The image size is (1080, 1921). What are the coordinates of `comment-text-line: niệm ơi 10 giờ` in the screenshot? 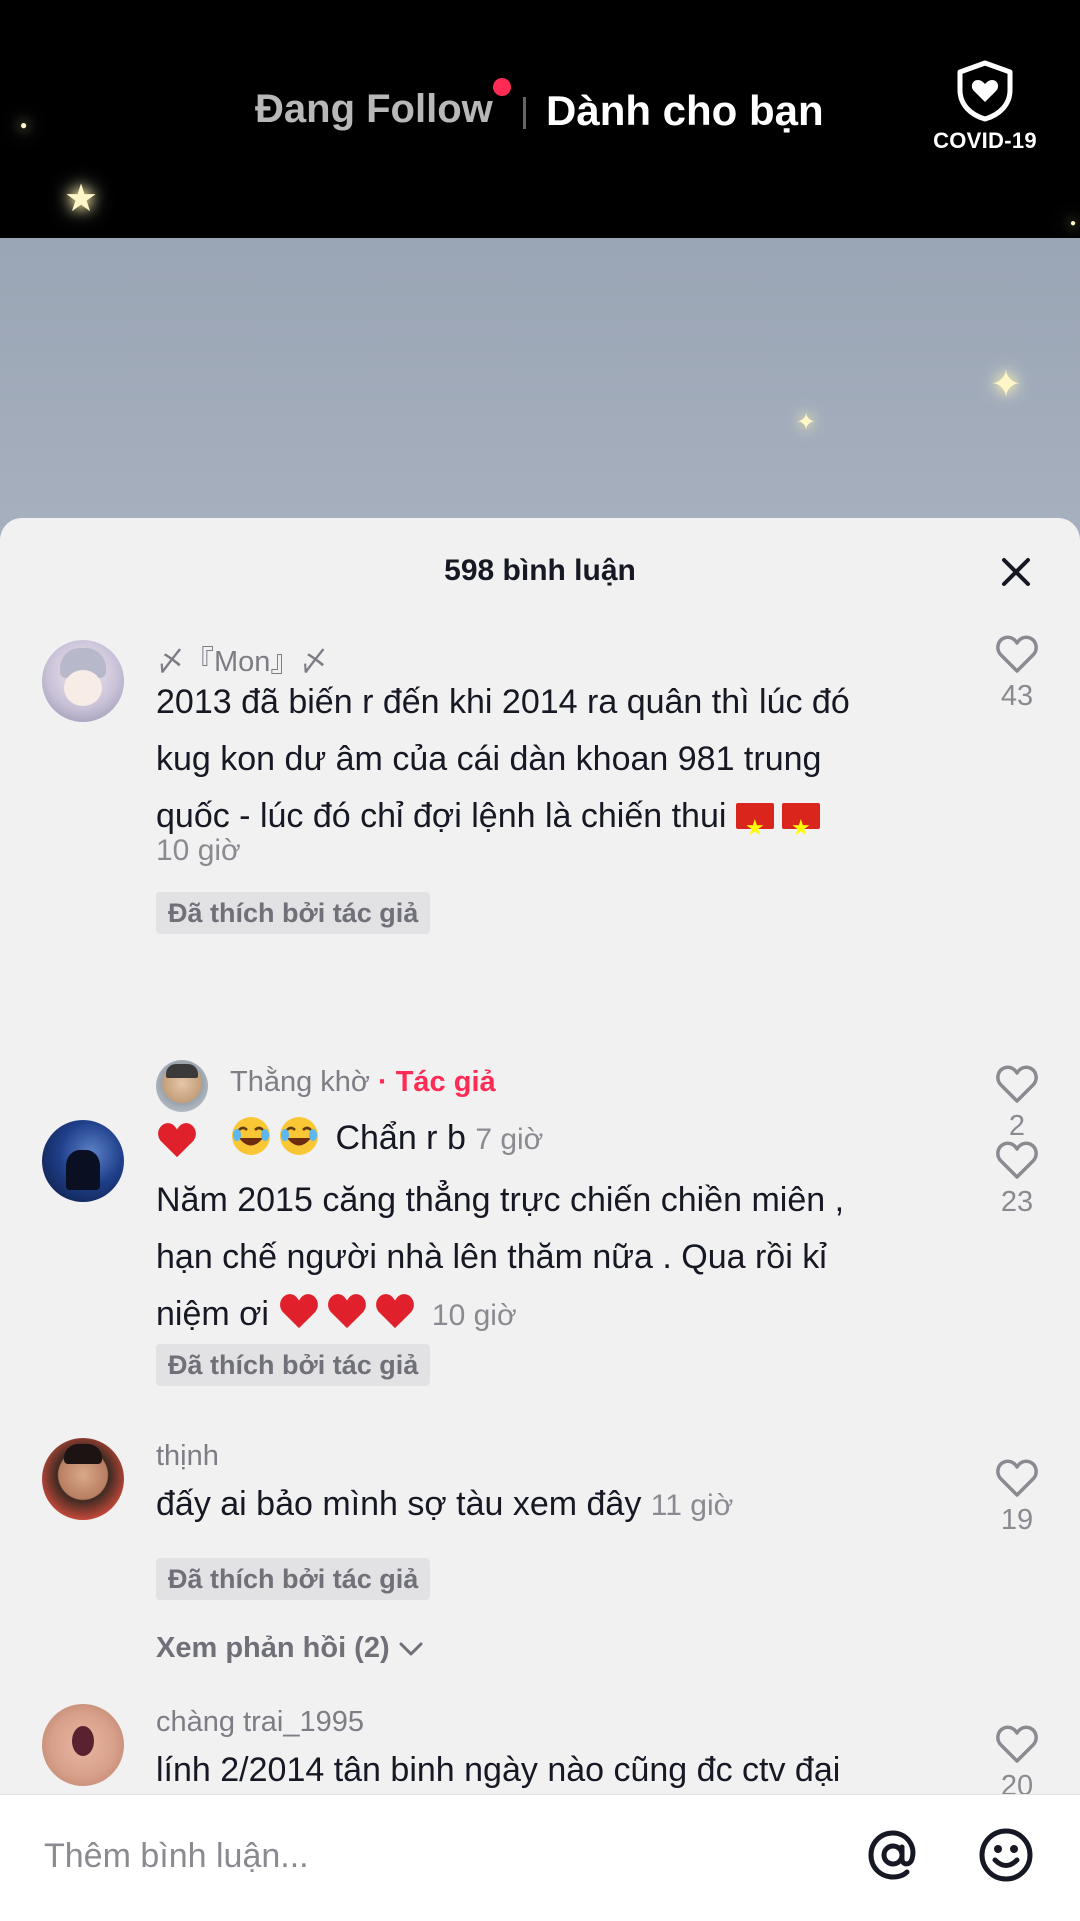 It's located at (556, 1315).